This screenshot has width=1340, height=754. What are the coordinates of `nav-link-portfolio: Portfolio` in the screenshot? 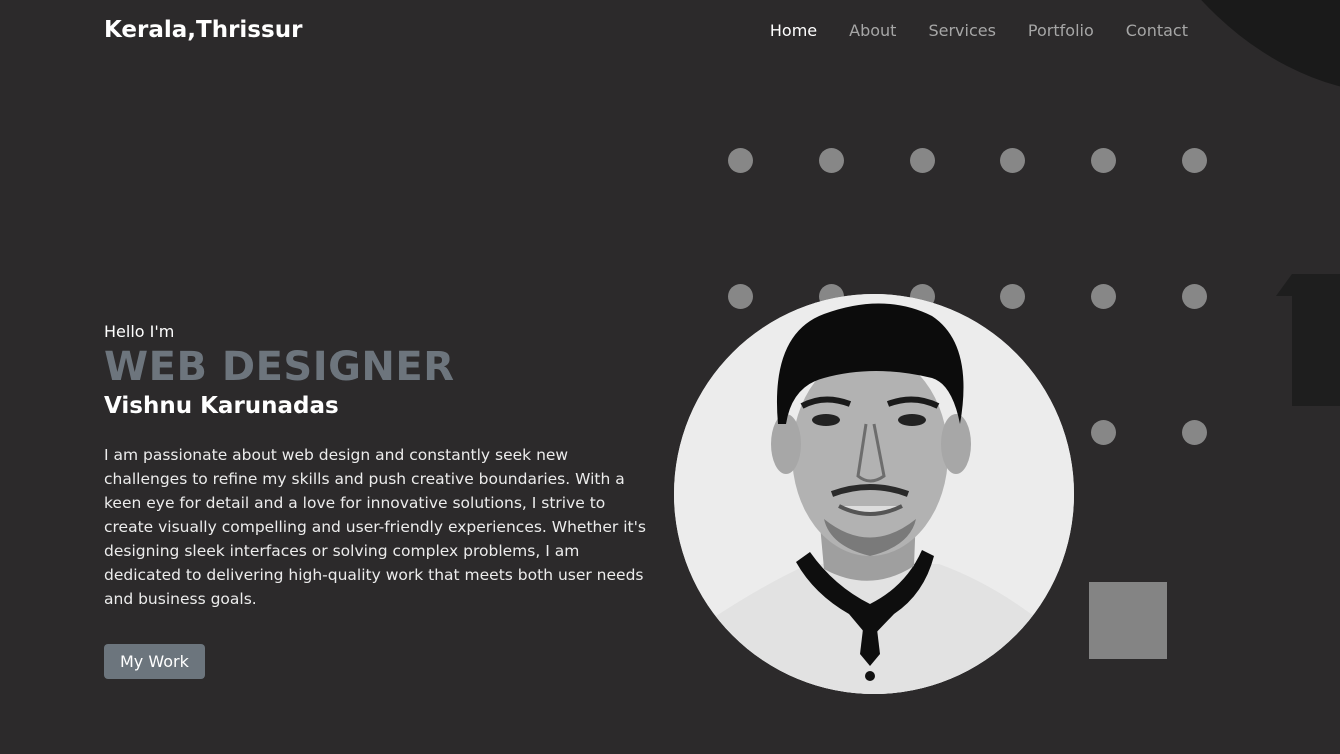 It's located at (1061, 30).